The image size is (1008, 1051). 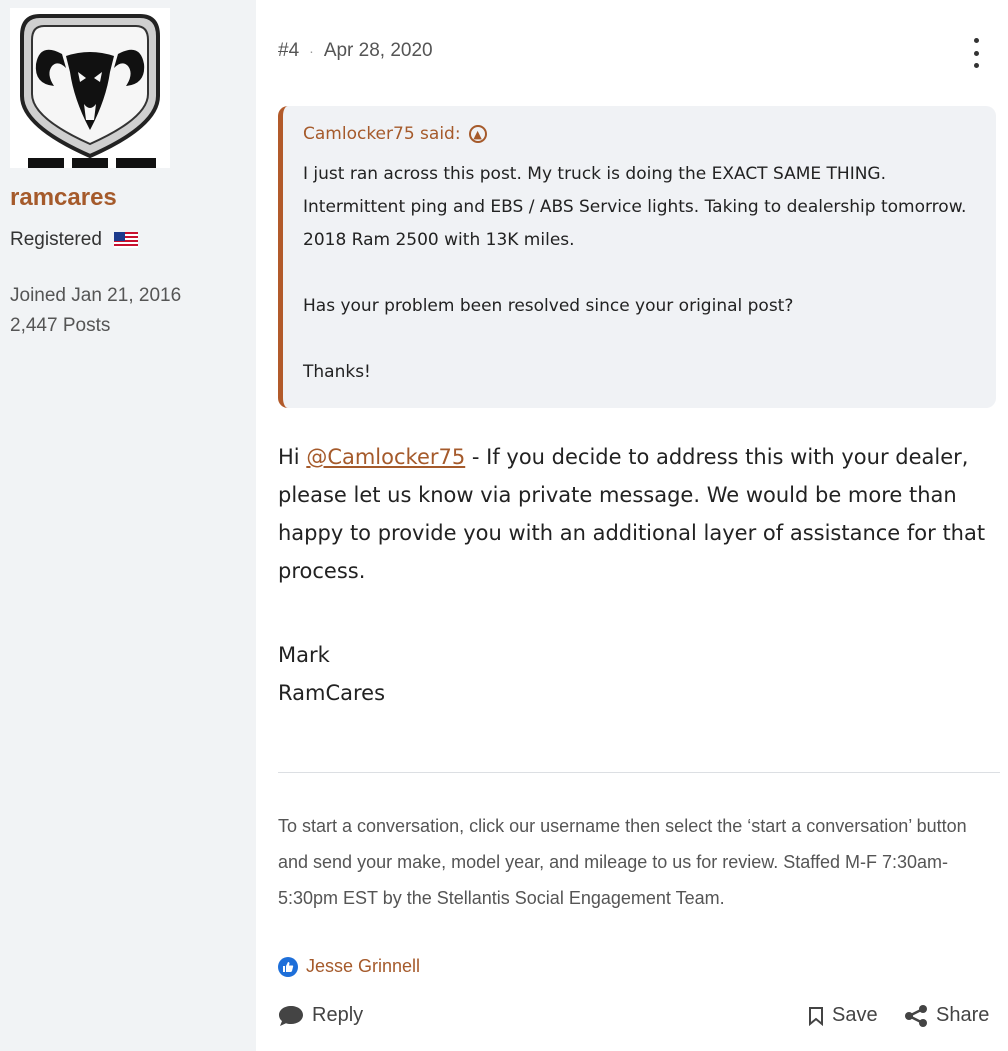 What do you see at coordinates (477, 134) in the screenshot?
I see `jump-to-quote-icon: ▲` at bounding box center [477, 134].